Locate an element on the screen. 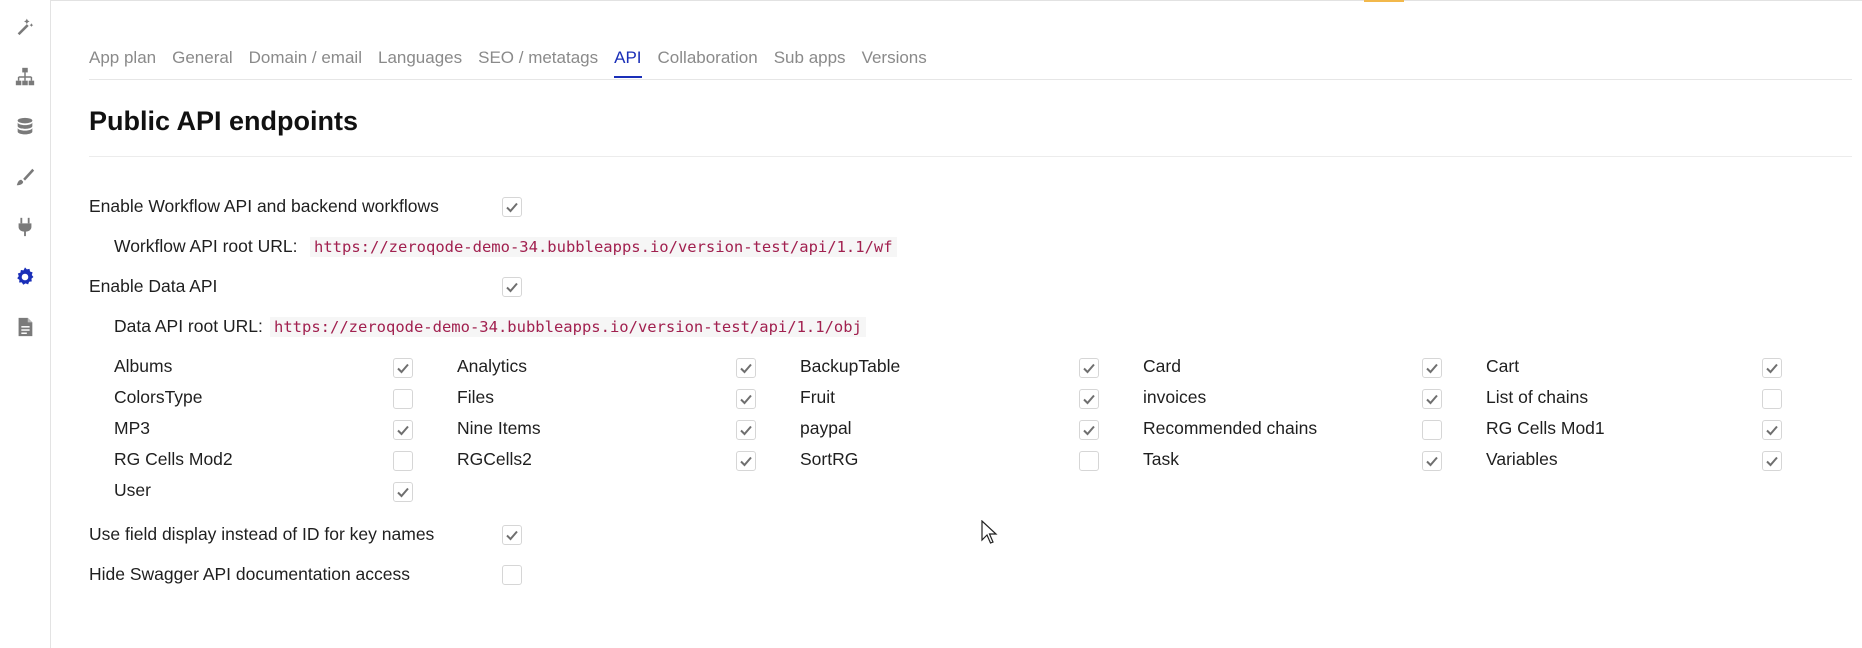  data-type-checkbox-rg-cells-mod1 is located at coordinates (1772, 430).